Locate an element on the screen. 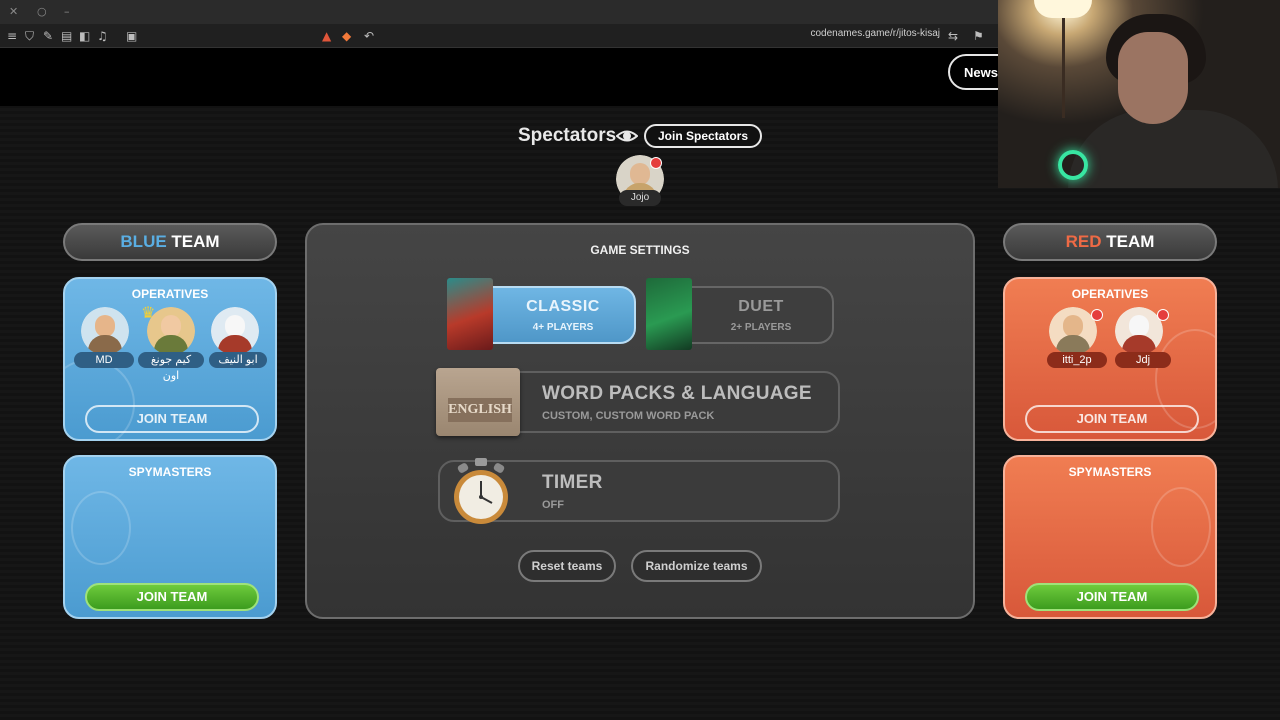  stopwatch-icon is located at coordinates (481, 491).